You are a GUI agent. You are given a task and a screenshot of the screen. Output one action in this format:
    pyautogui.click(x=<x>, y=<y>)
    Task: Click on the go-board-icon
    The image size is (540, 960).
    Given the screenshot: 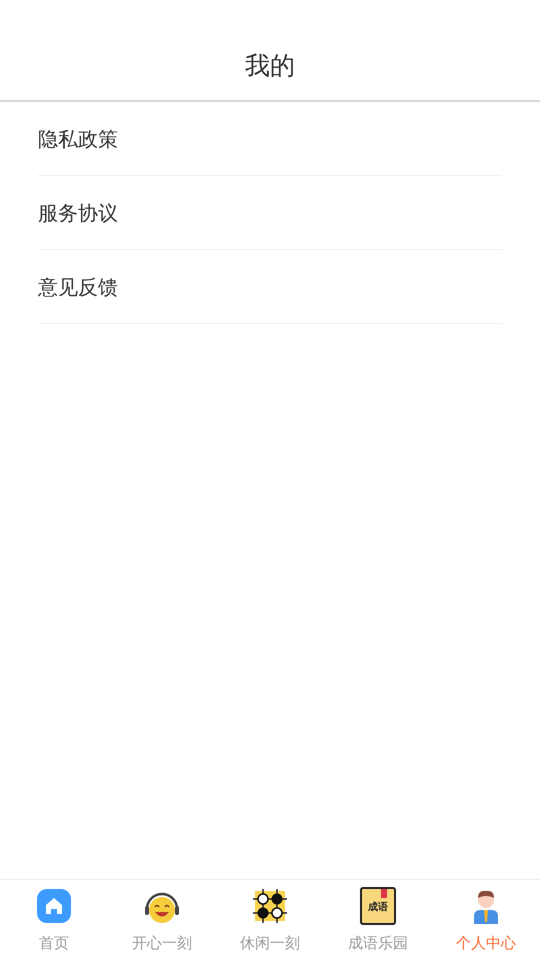 What is the action you would take?
    pyautogui.click(x=270, y=906)
    